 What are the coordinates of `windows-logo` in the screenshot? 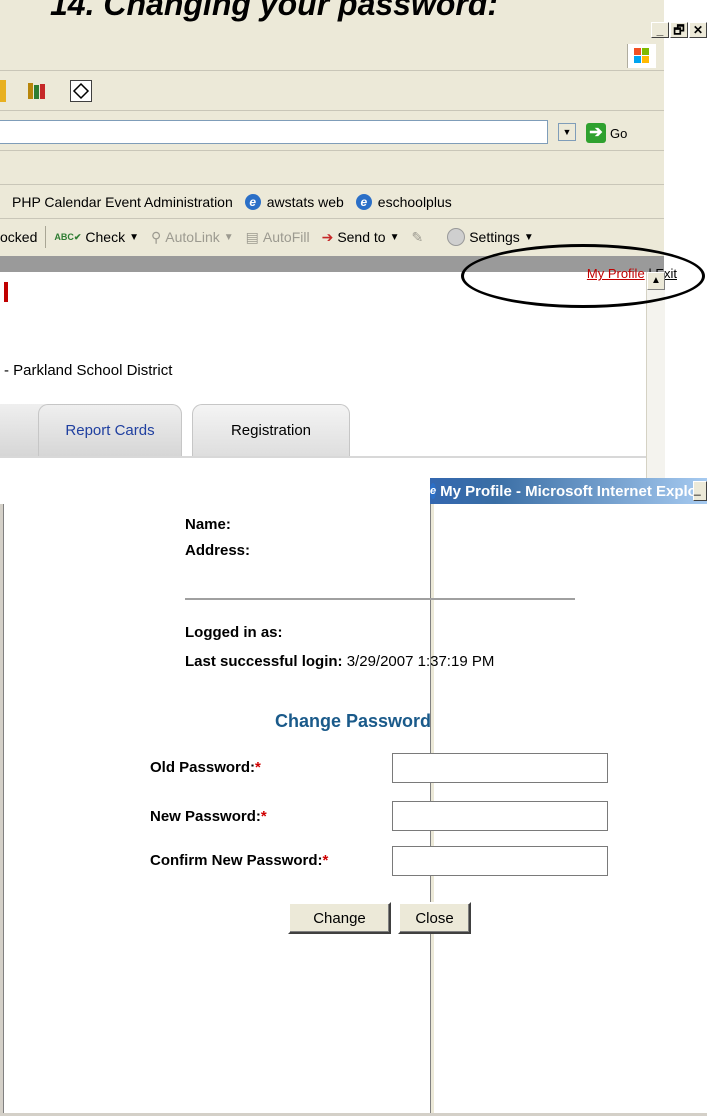 It's located at (641, 56).